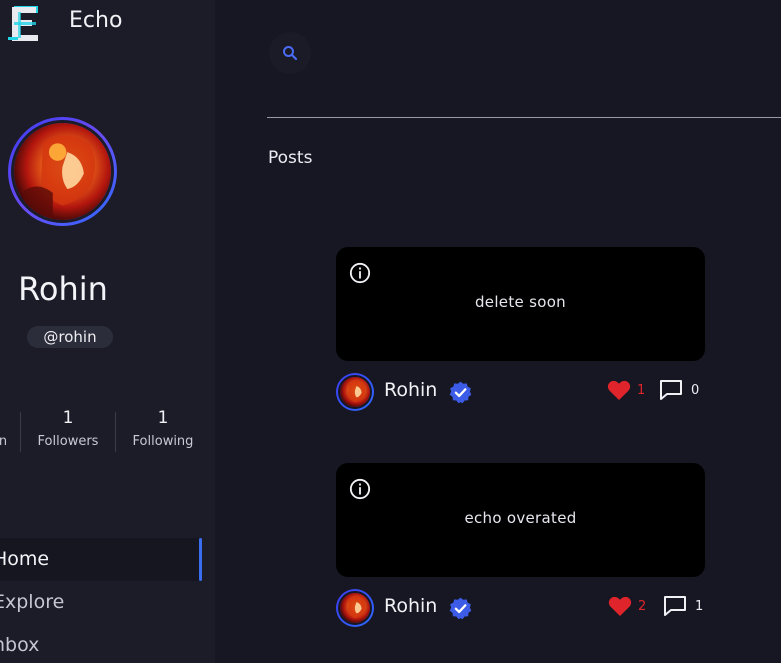 This screenshot has width=781, height=663. Describe the element at coordinates (68, 441) in the screenshot. I see `stat-followers-label: Followers` at that location.